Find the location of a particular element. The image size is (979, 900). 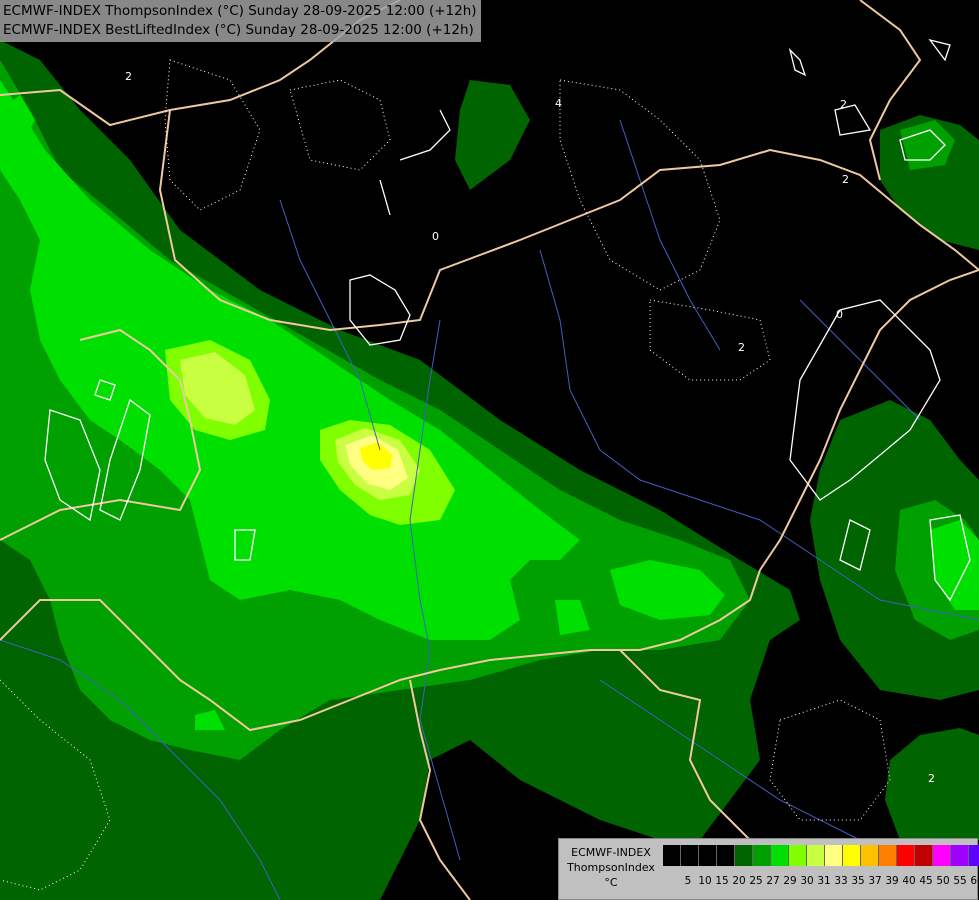

legend-tick-label: 50 is located at coordinates (943, 881).